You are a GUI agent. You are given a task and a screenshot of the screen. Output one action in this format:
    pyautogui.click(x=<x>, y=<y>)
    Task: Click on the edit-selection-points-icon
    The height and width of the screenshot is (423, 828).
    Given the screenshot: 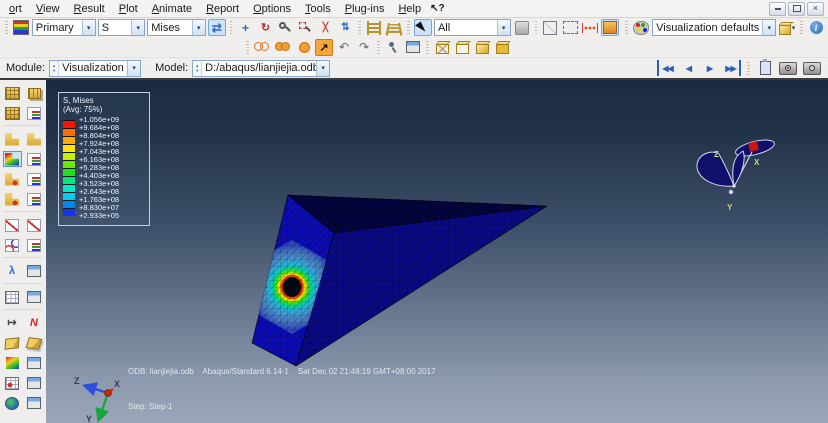 What is the action you would take?
    pyautogui.click(x=590, y=27)
    